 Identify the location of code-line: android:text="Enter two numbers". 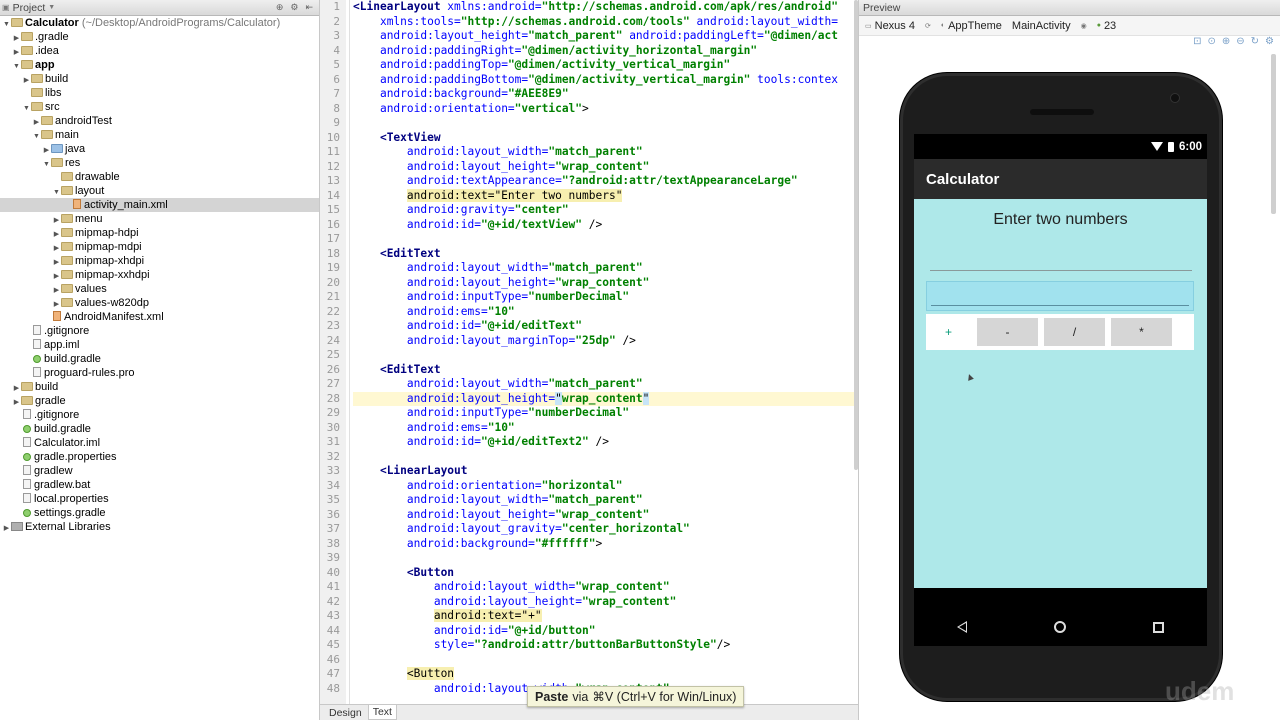
(488, 196).